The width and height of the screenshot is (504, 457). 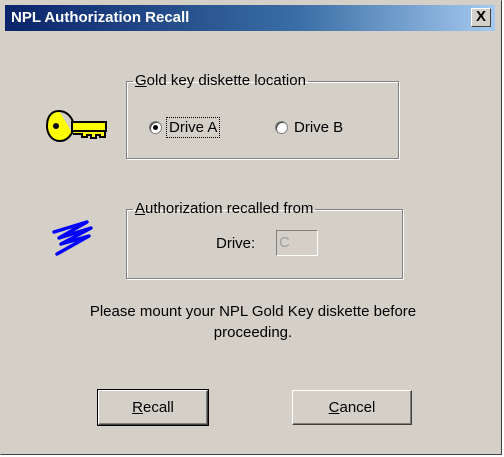 What do you see at coordinates (250, 18) in the screenshot?
I see `title-bar: NPL Authorization Recall X` at bounding box center [250, 18].